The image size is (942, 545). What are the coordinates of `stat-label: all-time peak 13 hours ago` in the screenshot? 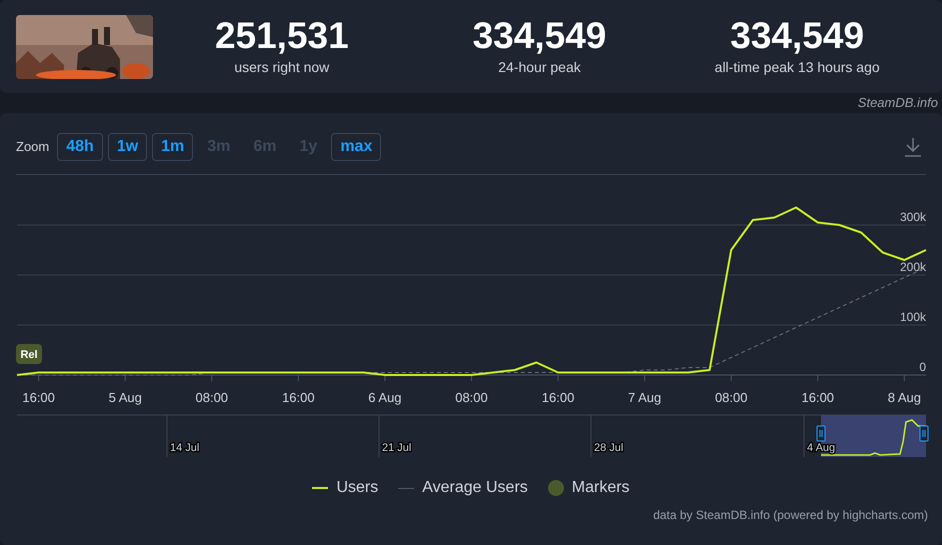 It's located at (797, 67).